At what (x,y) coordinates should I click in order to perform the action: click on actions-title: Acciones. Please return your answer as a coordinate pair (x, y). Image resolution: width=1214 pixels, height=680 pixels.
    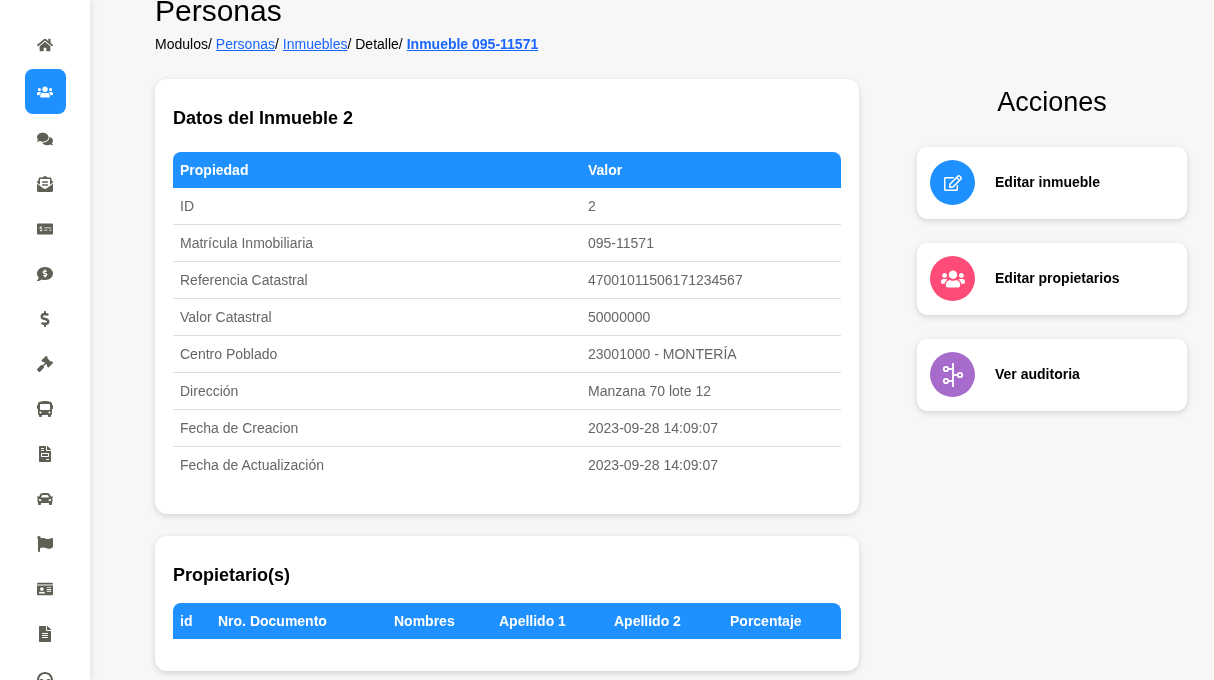
    Looking at the image, I should click on (1052, 102).